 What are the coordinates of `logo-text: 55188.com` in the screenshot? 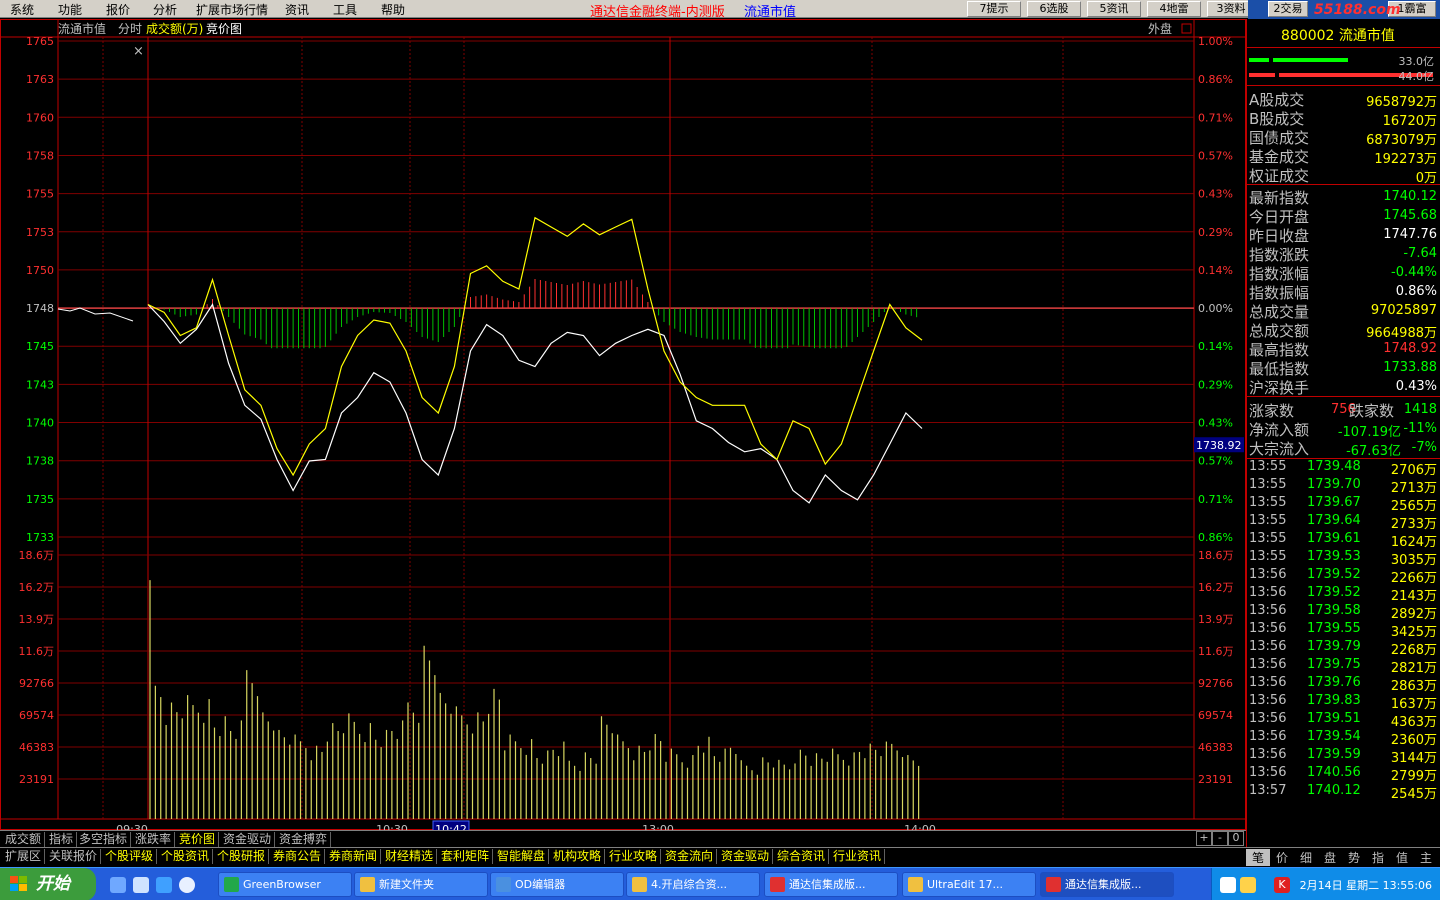 It's located at (1357, 10).